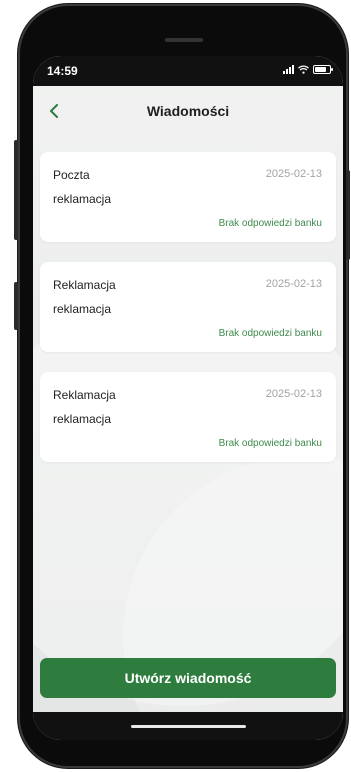  Describe the element at coordinates (320, 69) in the screenshot. I see `battery-level` at that location.